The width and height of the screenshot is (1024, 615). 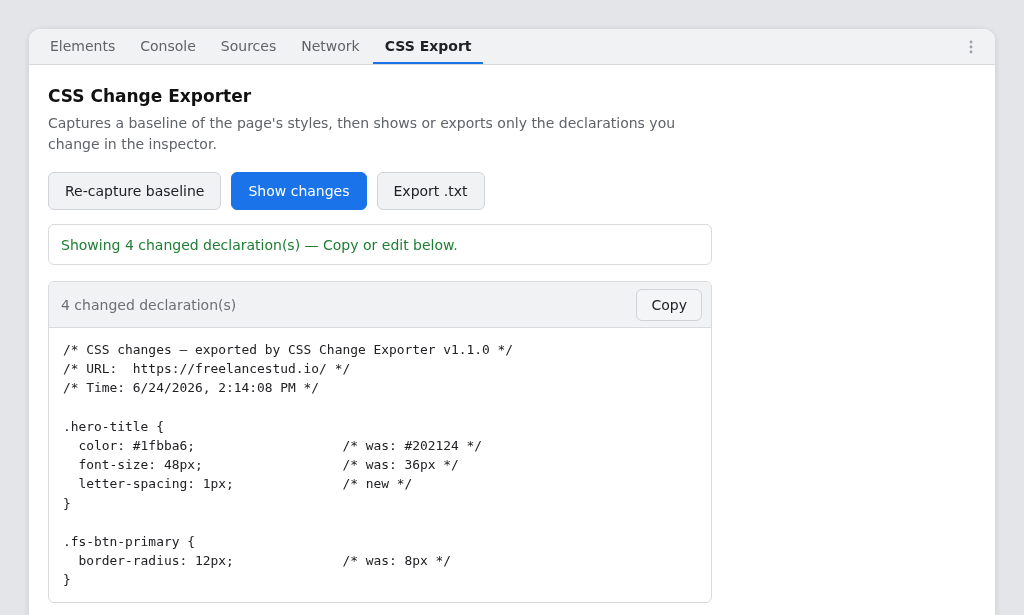 What do you see at coordinates (669, 304) in the screenshot?
I see `copy-button: Copy` at bounding box center [669, 304].